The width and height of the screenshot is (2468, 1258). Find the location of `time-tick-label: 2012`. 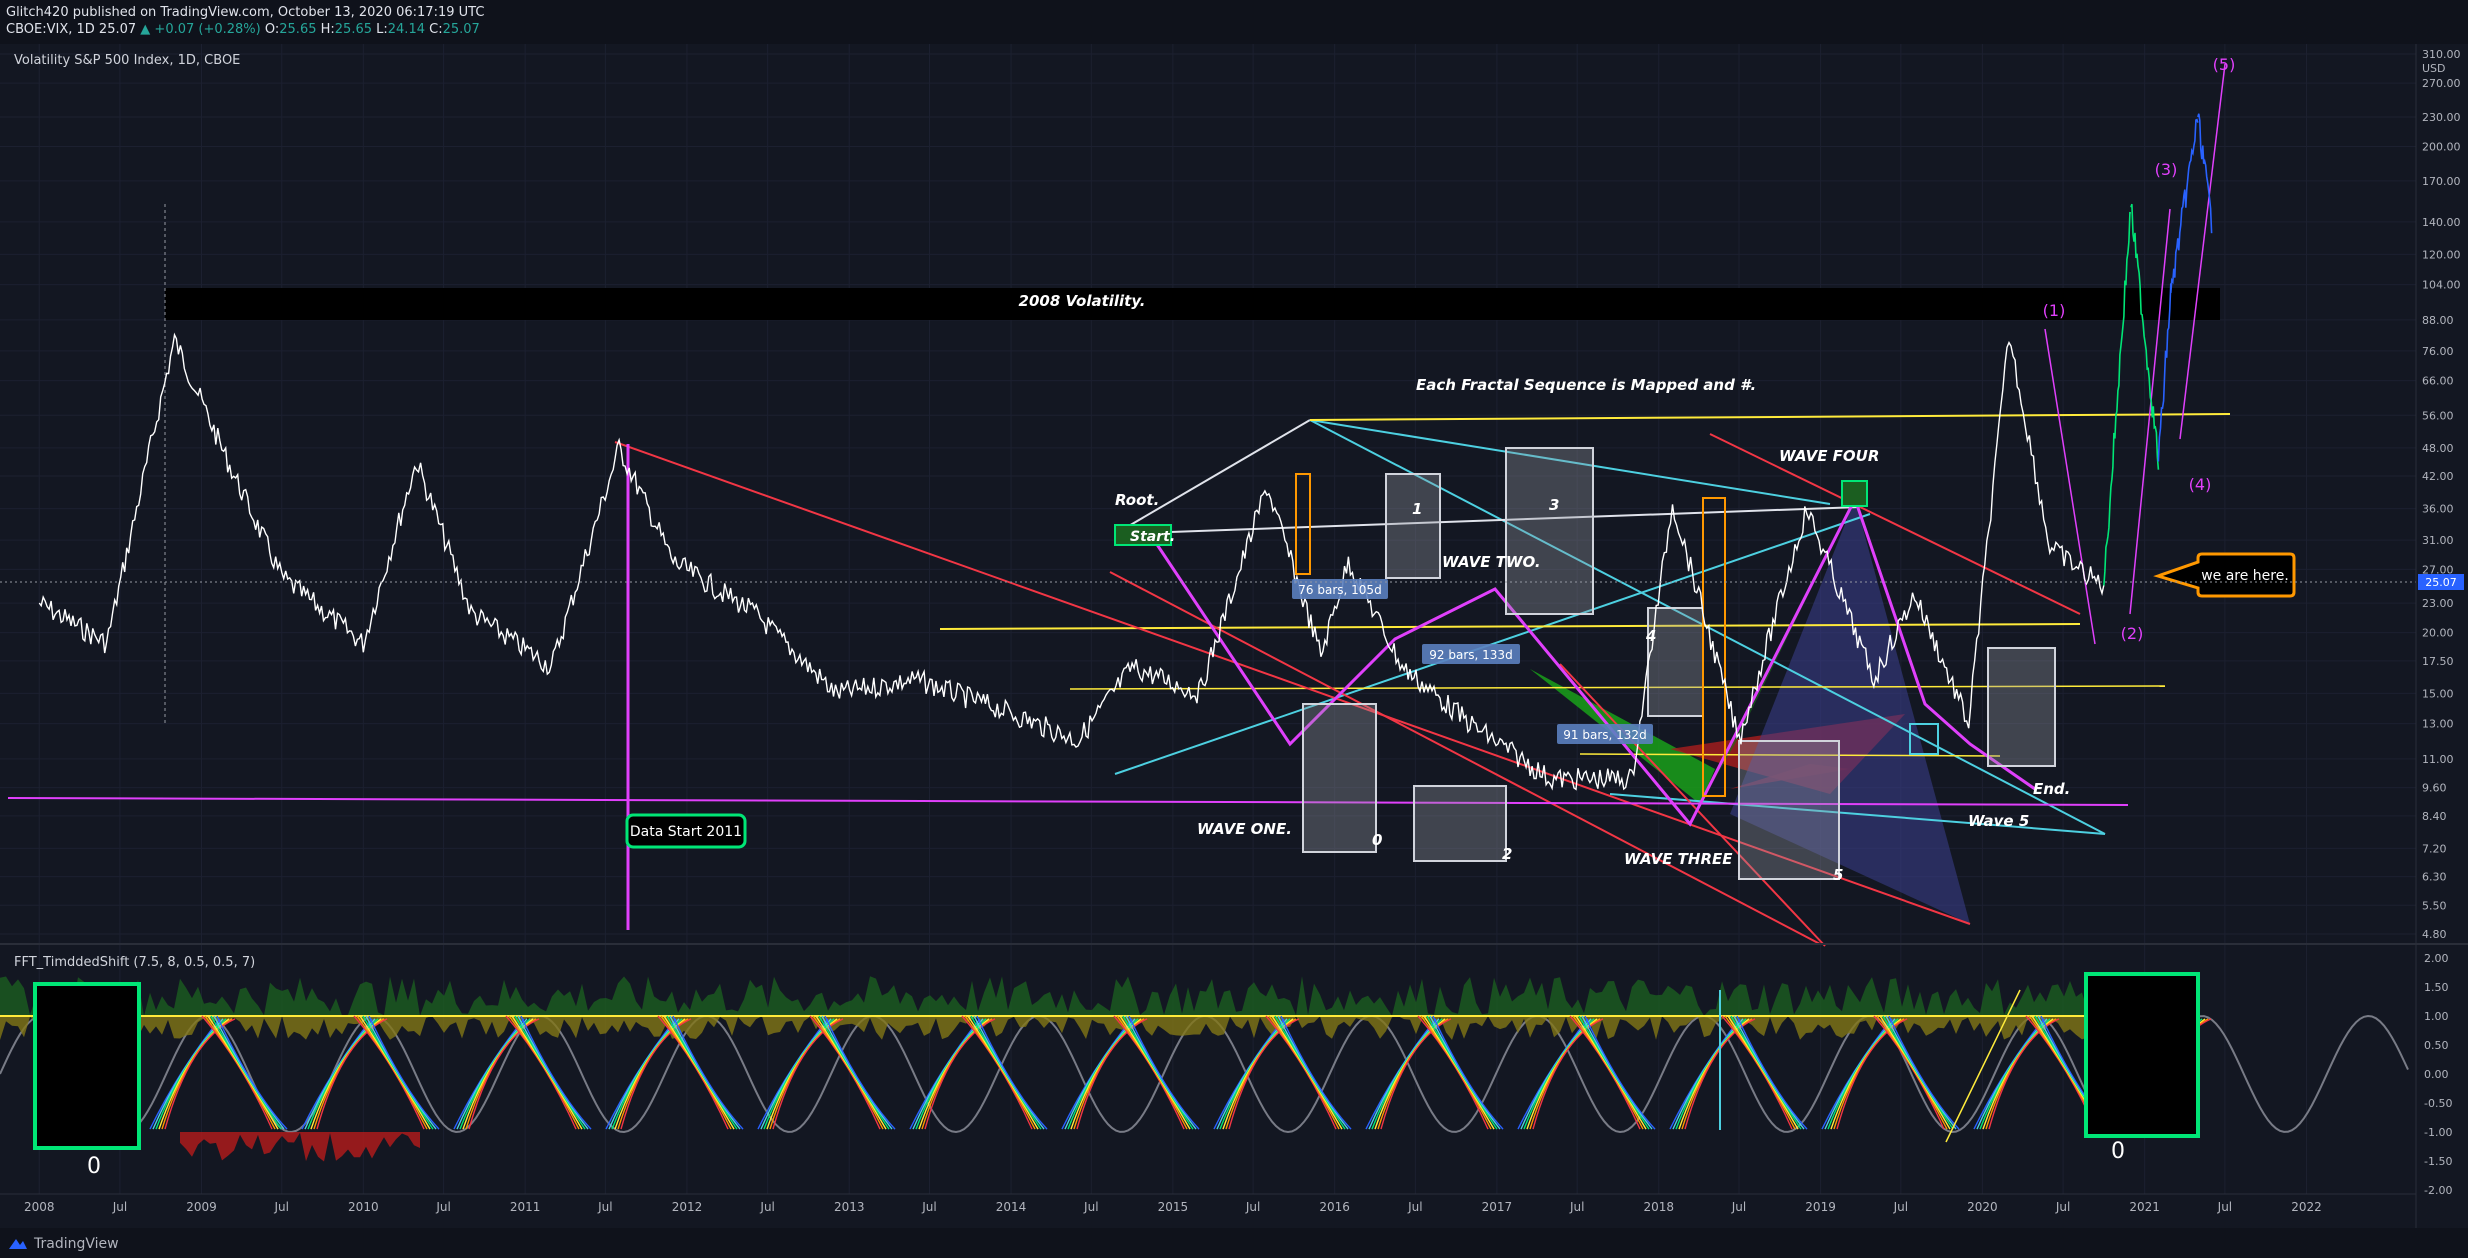

time-tick-label: 2012 is located at coordinates (687, 1207).